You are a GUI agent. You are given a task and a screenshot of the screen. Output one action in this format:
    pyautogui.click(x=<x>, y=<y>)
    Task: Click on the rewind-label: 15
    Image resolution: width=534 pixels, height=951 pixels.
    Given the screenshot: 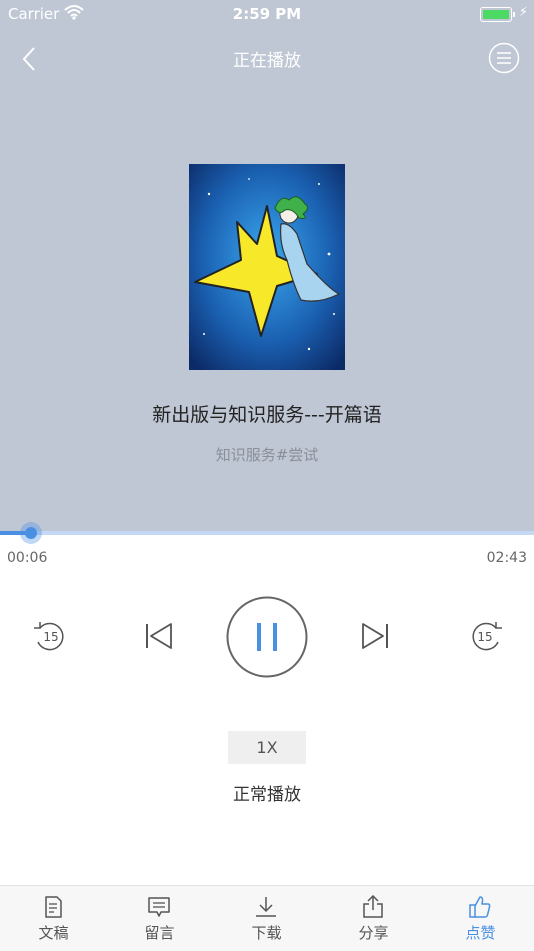 What is the action you would take?
    pyautogui.click(x=50, y=637)
    